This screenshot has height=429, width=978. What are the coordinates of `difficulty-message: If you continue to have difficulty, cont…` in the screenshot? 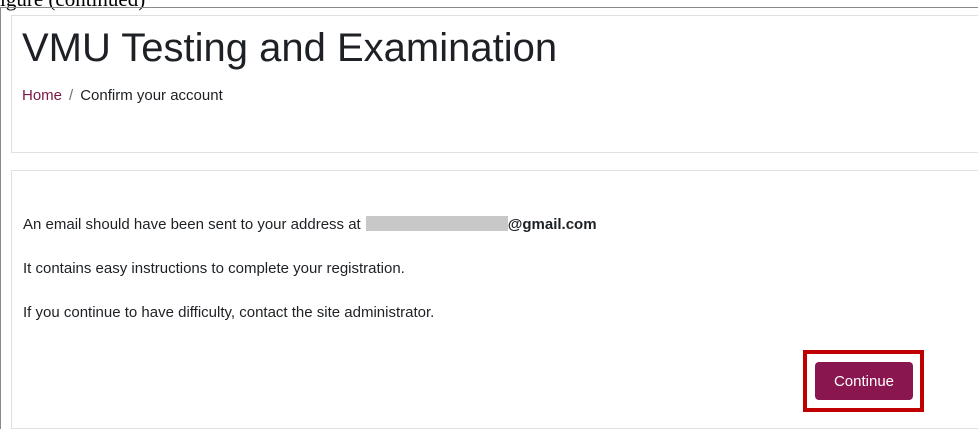 It's located at (229, 312).